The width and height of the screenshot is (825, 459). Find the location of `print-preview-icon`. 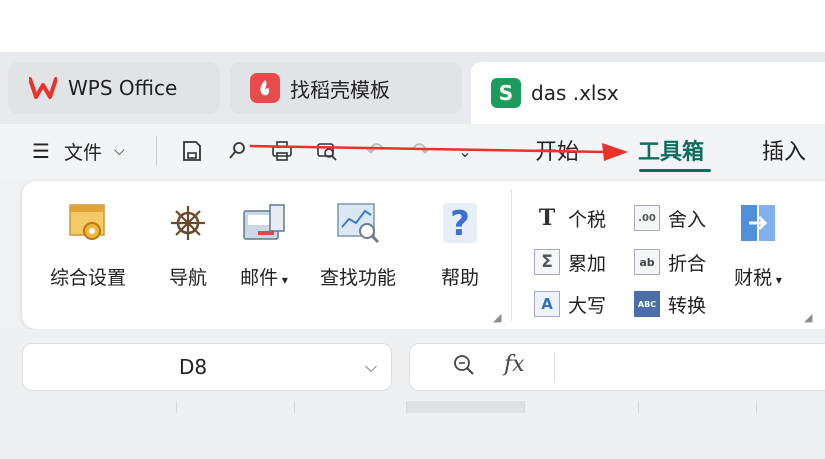

print-preview-icon is located at coordinates (327, 151).